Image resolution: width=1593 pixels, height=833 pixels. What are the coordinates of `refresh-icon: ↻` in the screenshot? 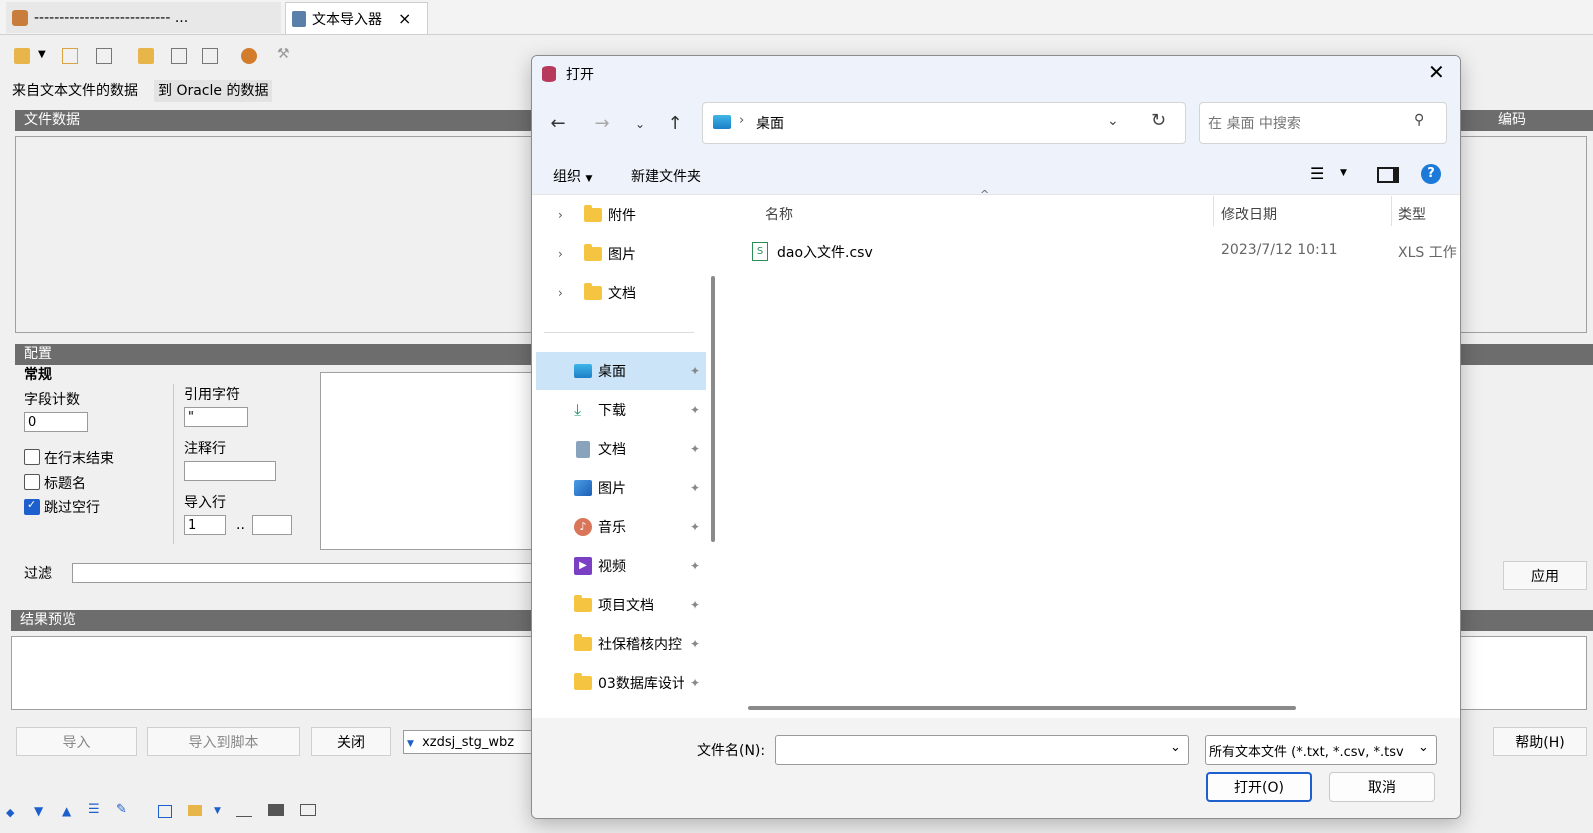 It's located at (1158, 120).